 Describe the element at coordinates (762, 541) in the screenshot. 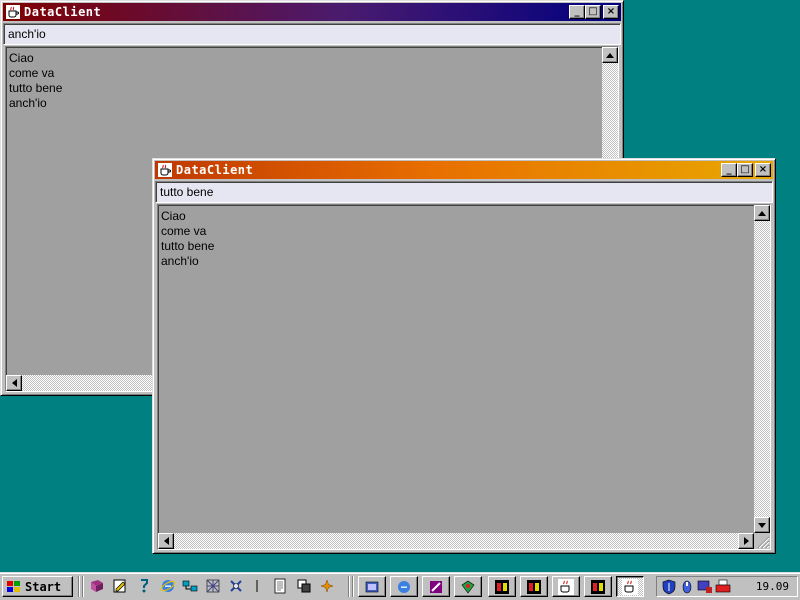

I see `resize-grip-icon` at that location.